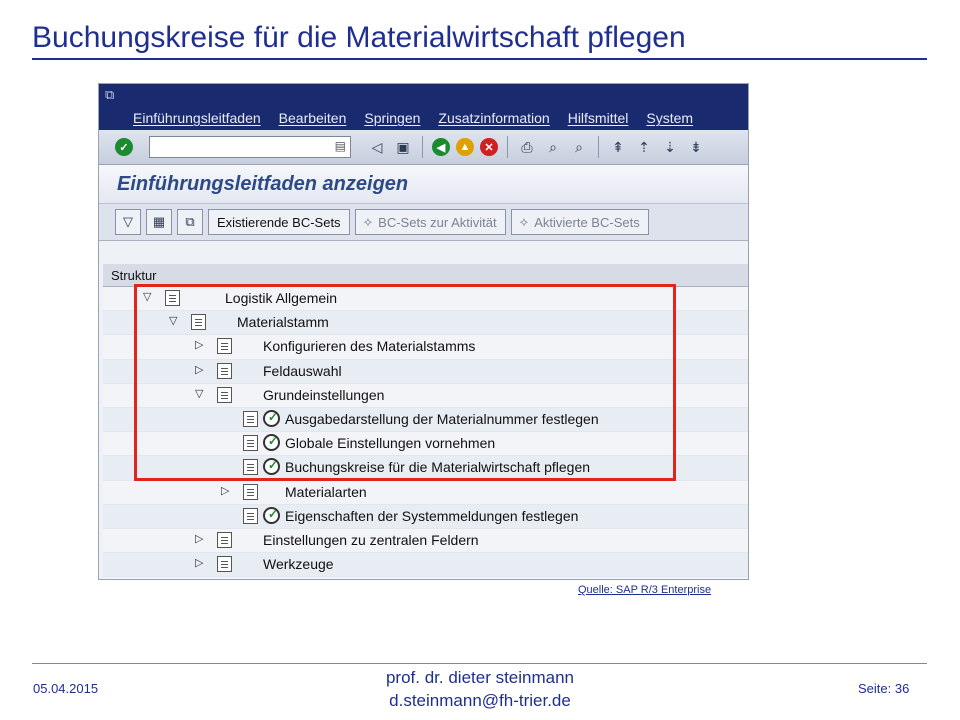 The width and height of the screenshot is (960, 720). Describe the element at coordinates (425, 323) in the screenshot. I see `tree-row: ▽ Materialstamm` at that location.